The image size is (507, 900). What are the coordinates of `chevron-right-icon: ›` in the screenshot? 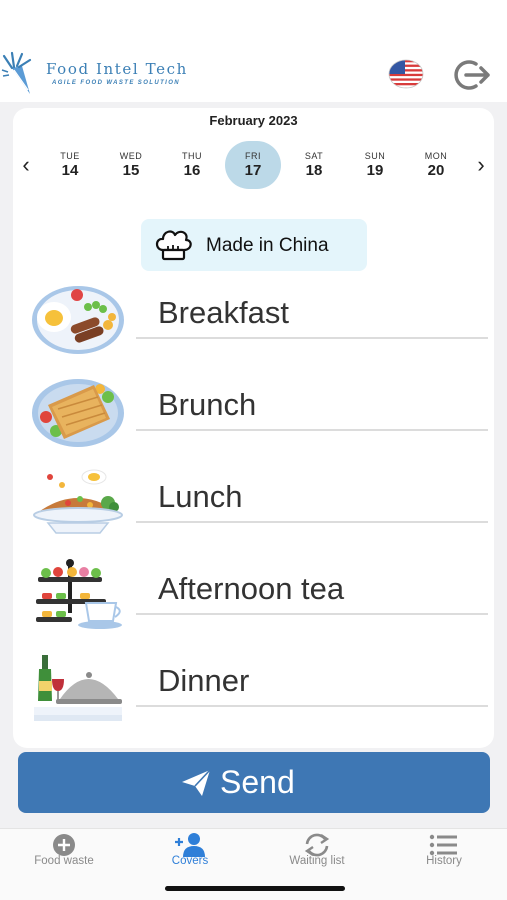 It's located at (481, 165).